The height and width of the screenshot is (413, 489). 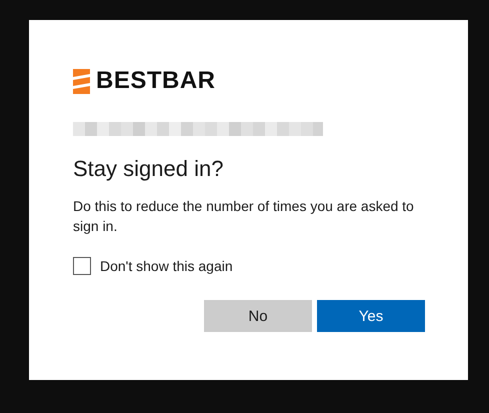 I want to click on checkbox, so click(x=82, y=266).